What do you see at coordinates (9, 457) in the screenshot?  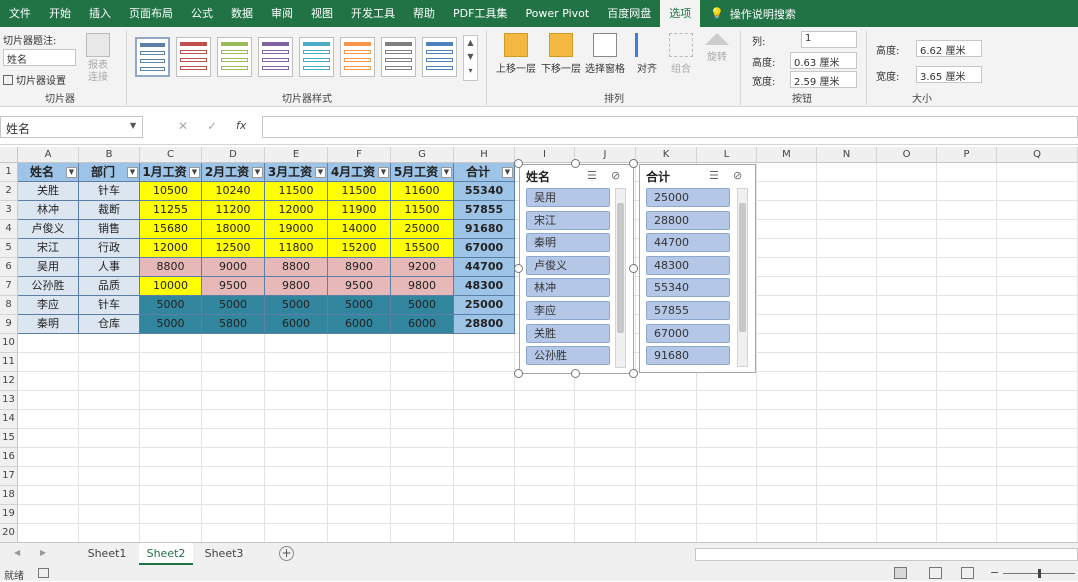 I see `row-header: 16` at bounding box center [9, 457].